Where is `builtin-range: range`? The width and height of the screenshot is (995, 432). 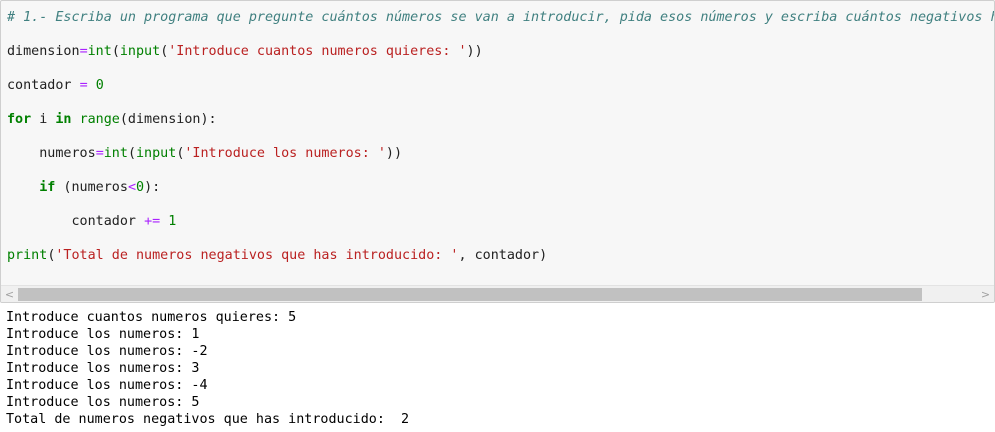
builtin-range: range is located at coordinates (99, 119).